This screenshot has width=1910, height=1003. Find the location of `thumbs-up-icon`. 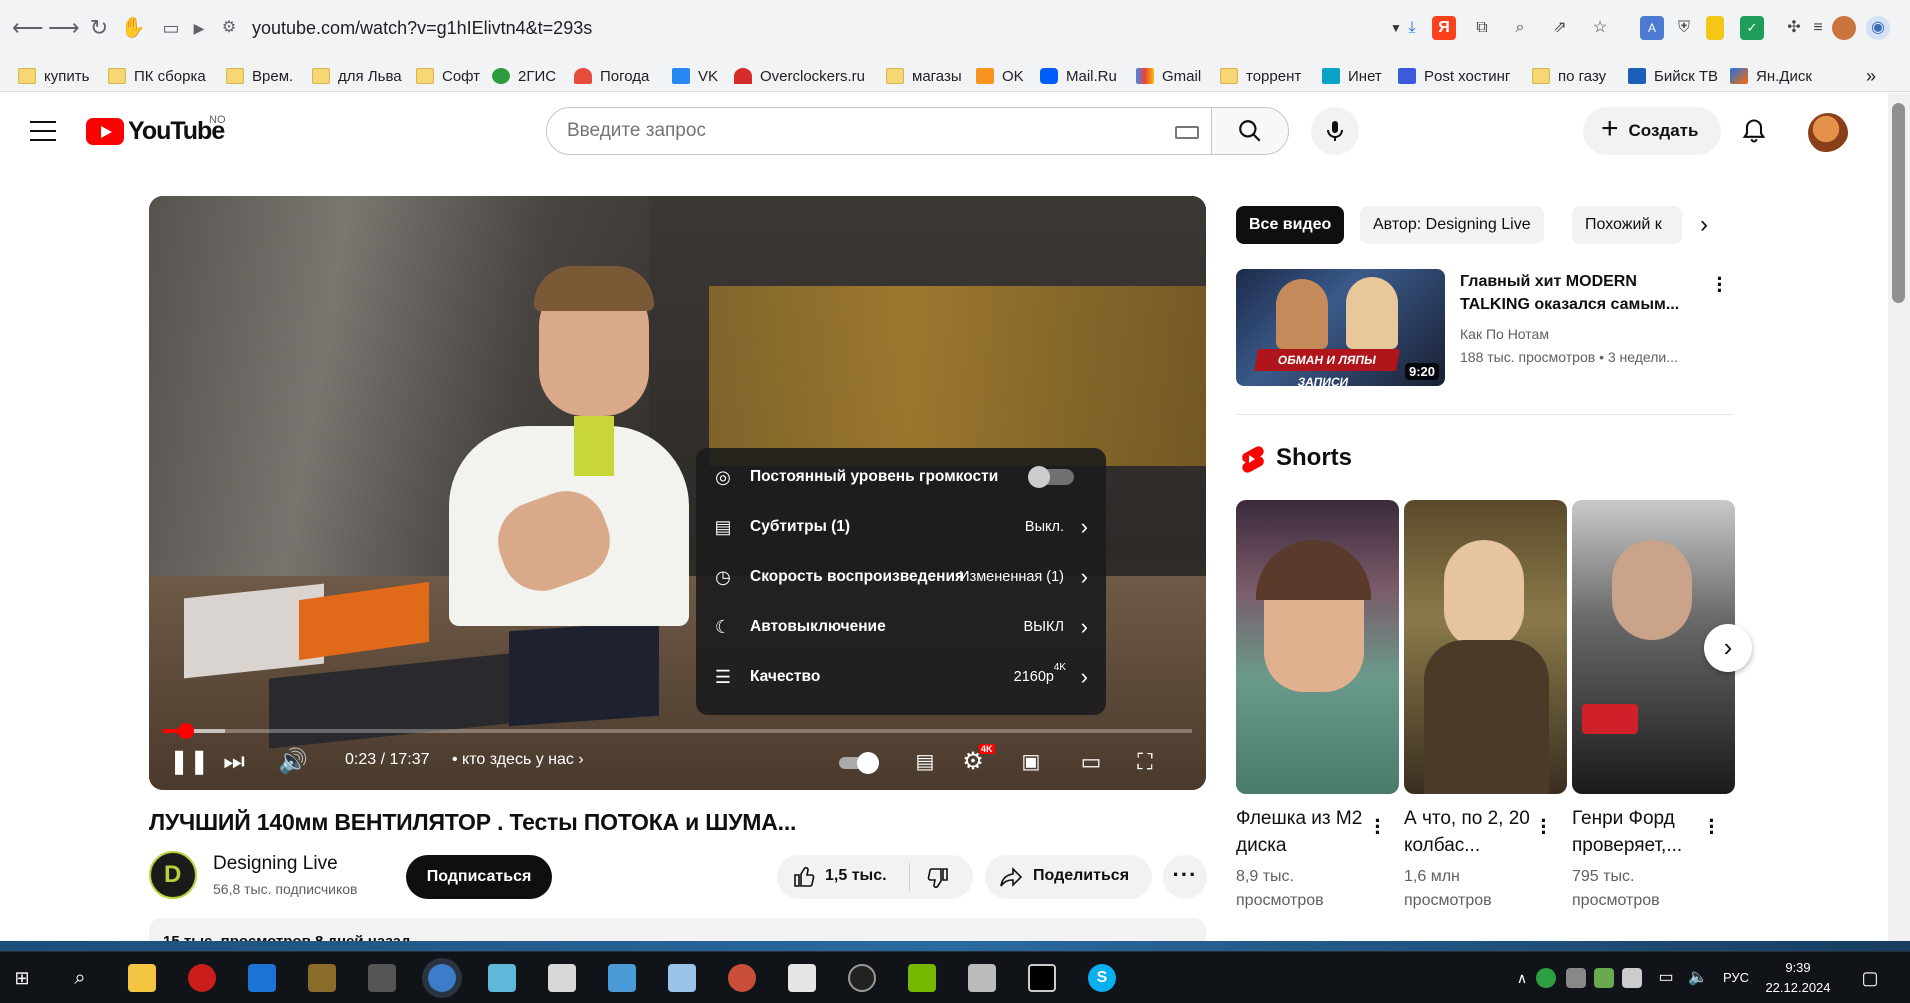

thumbs-up-icon is located at coordinates (805, 877).